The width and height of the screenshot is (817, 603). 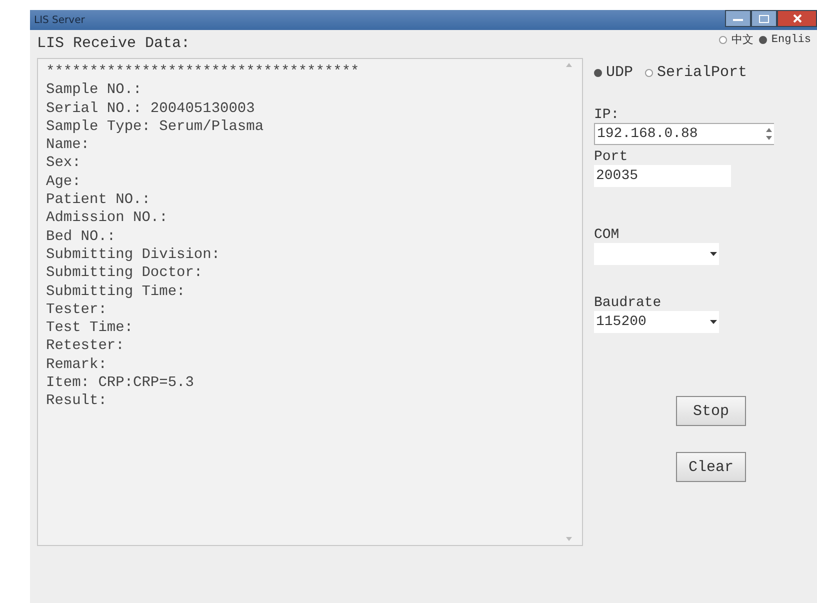 I want to click on receive-label: LIS Receive Data:, so click(x=114, y=43).